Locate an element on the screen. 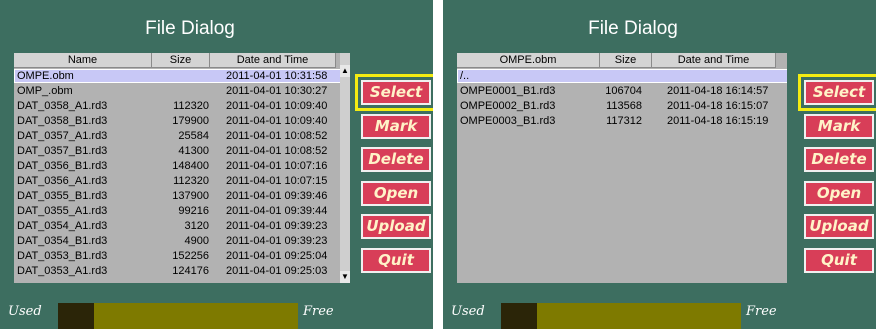  file-row: OMP_.obm 2011-04-01 10:30:27 is located at coordinates (182, 91).